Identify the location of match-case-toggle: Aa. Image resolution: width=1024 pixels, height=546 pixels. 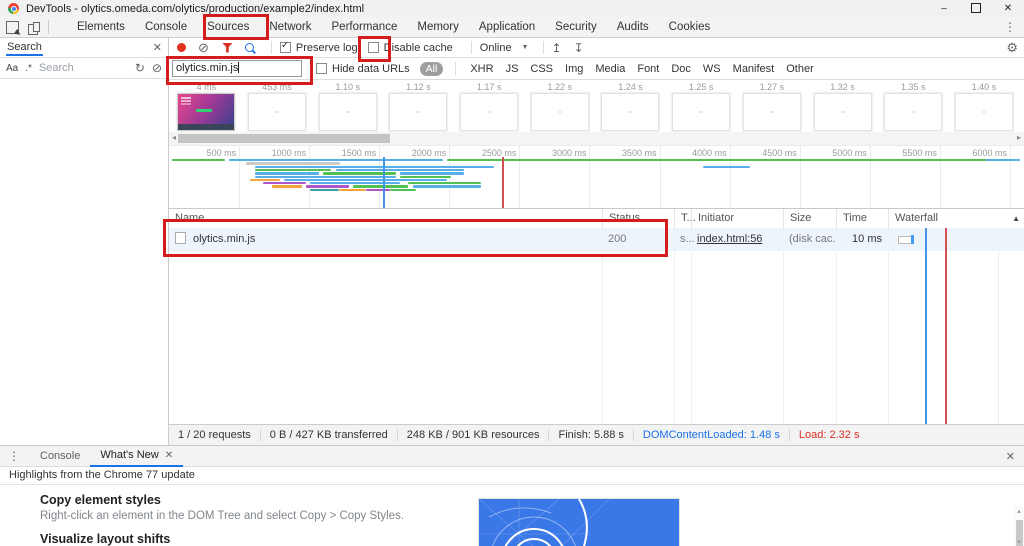
(12, 68).